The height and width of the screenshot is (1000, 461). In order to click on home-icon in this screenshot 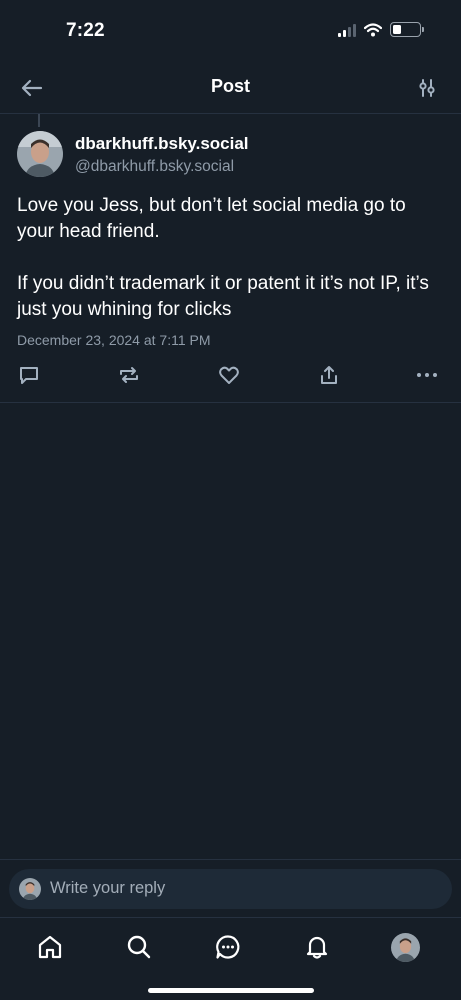, I will do `click(50, 947)`.